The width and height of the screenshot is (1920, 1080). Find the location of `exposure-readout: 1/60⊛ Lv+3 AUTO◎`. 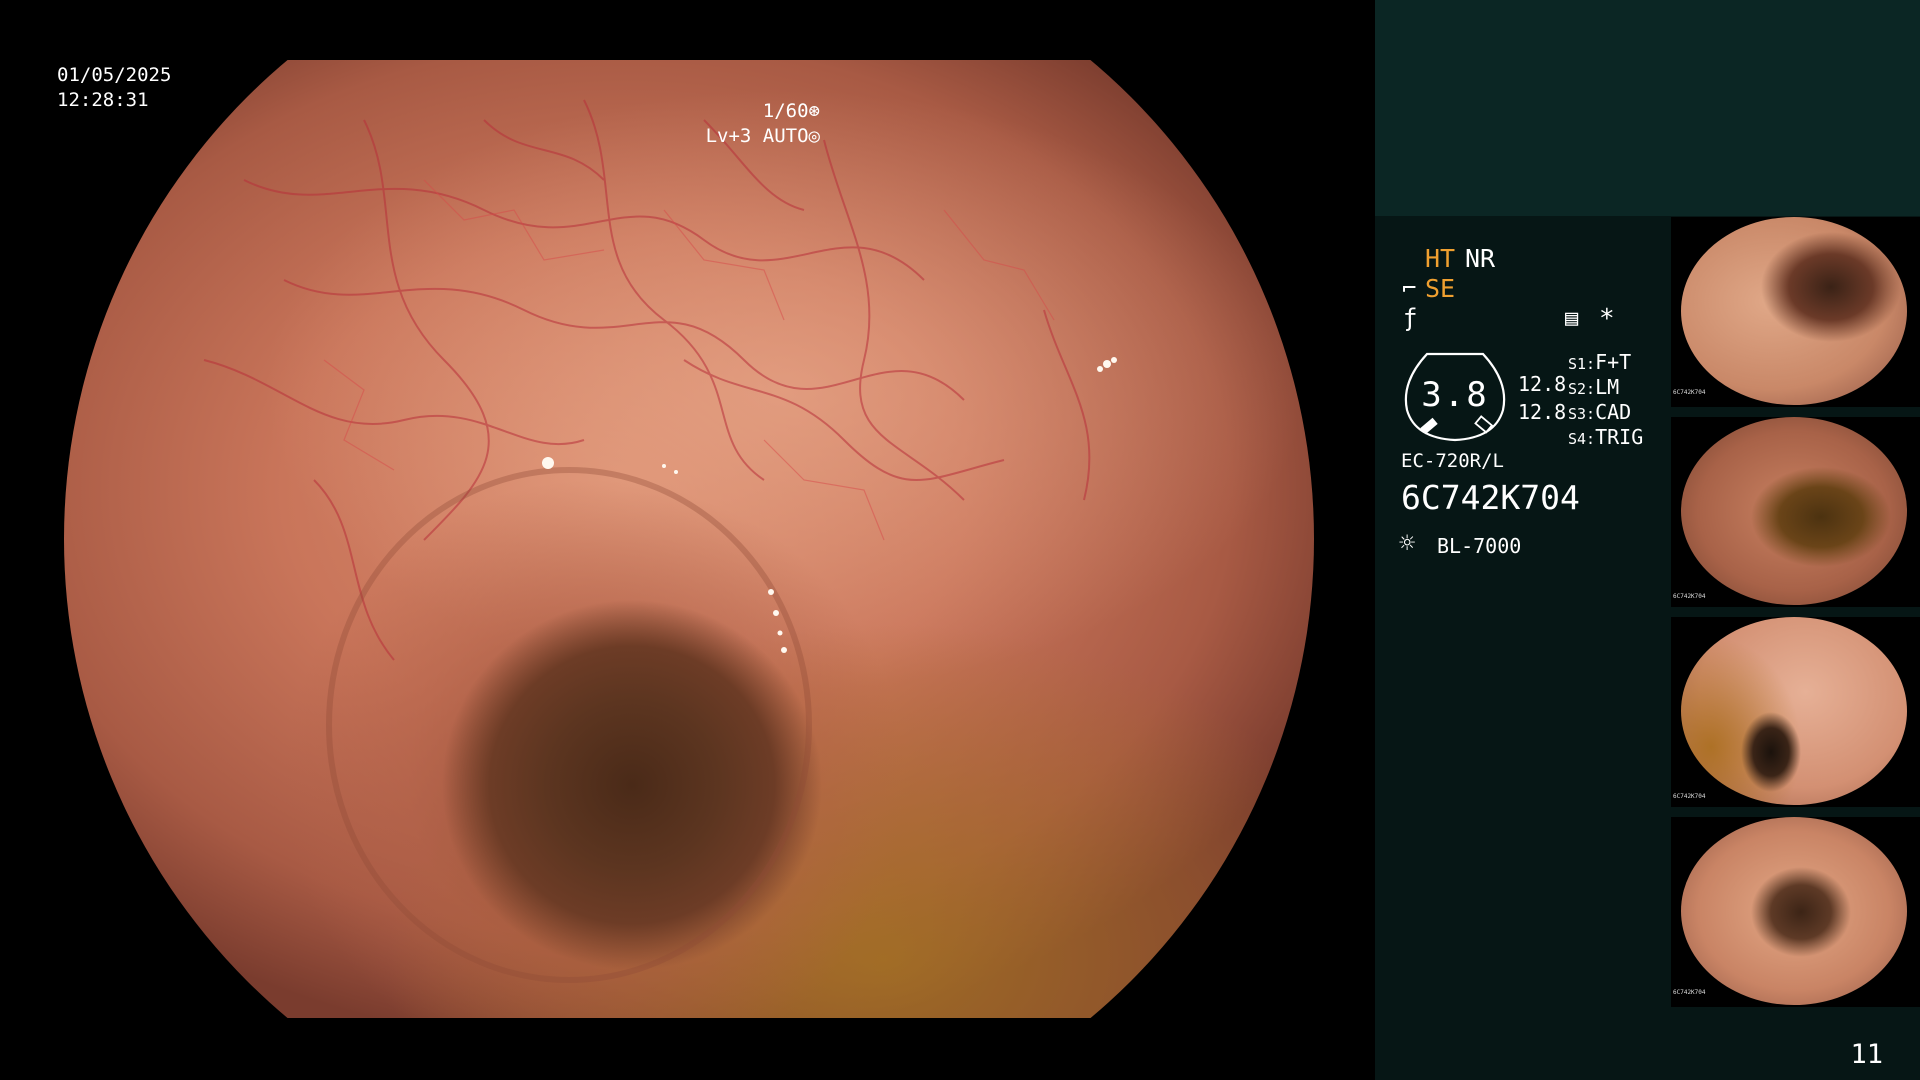

exposure-readout: 1/60⊛ Lv+3 AUTO◎ is located at coordinates (763, 124).